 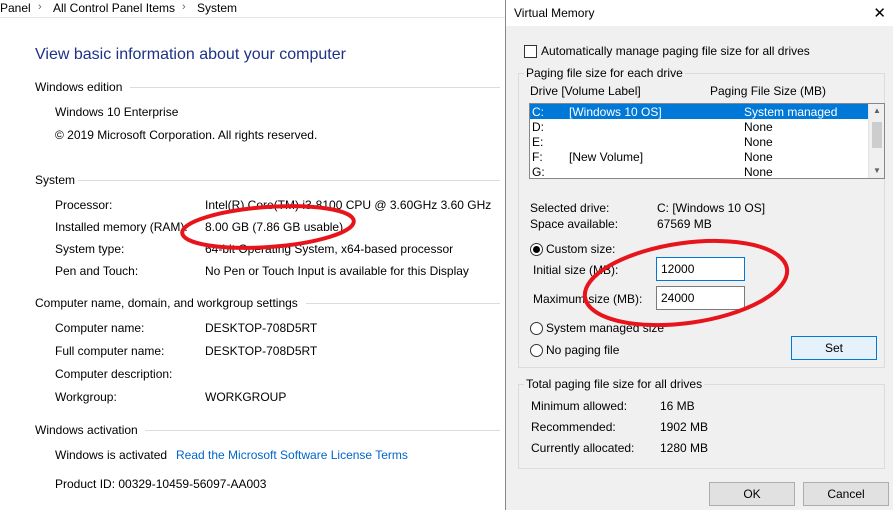 What do you see at coordinates (684, 448) in the screenshot?
I see `currently-allocated-value: 1280 MB` at bounding box center [684, 448].